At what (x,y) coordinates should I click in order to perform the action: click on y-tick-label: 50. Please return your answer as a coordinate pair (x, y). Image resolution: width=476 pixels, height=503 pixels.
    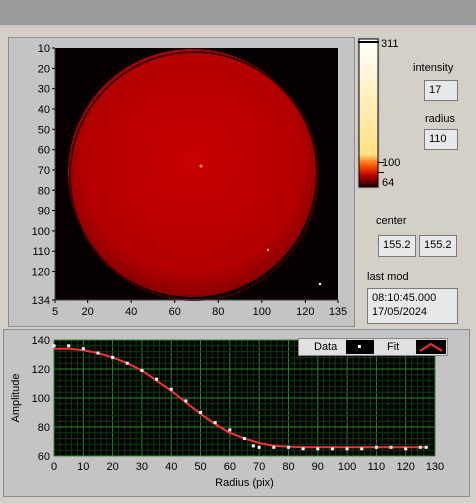
    Looking at the image, I should click on (44, 130).